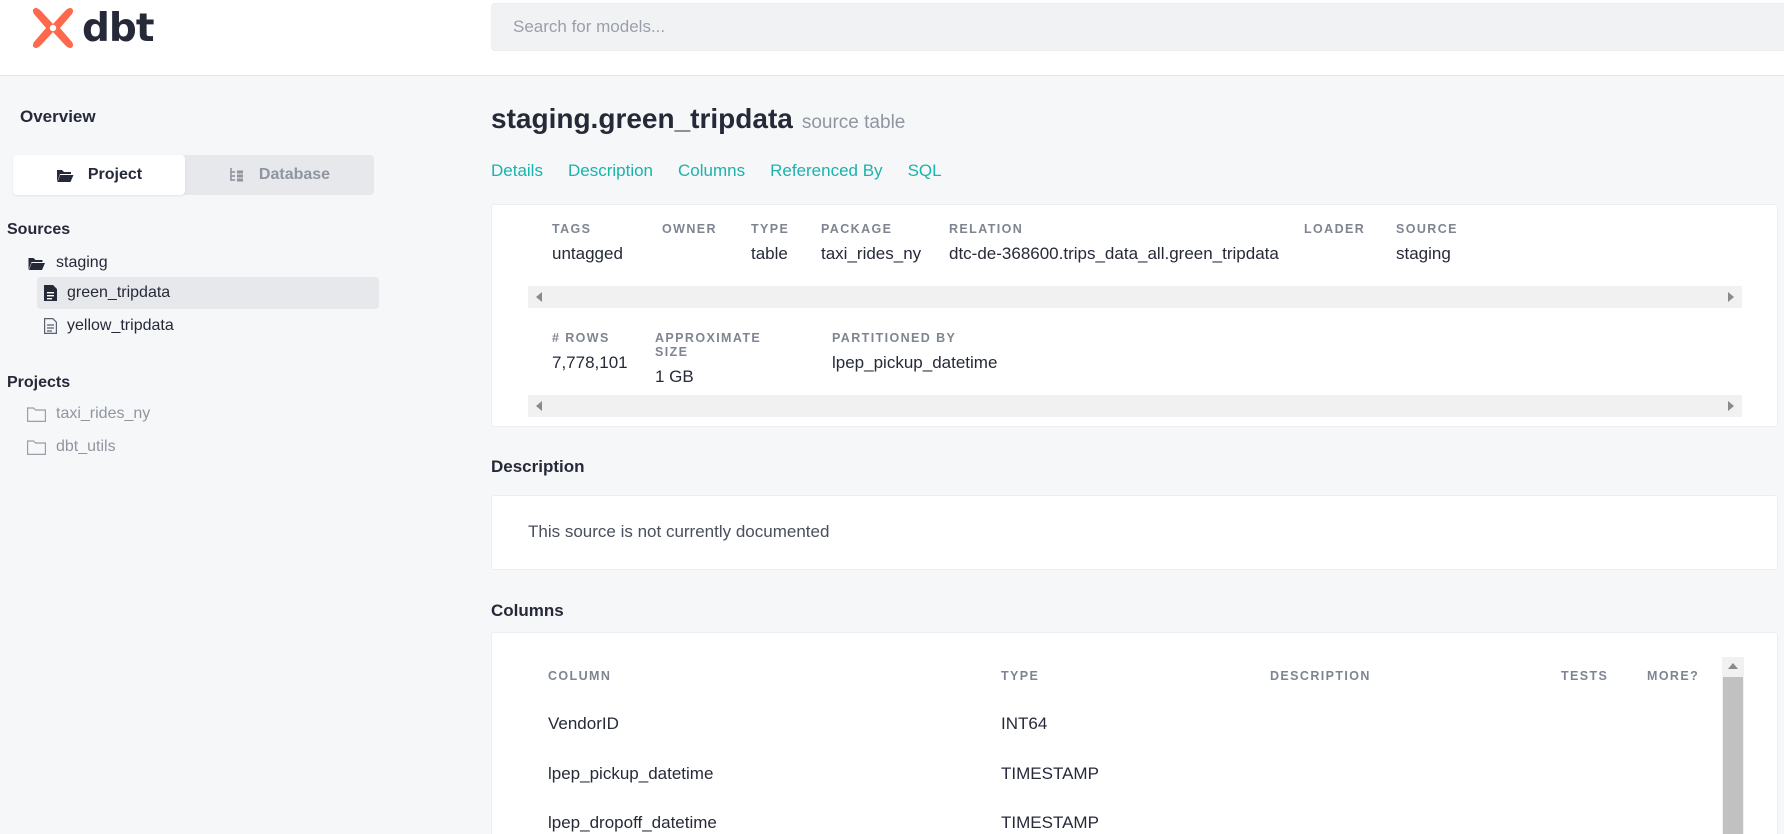  Describe the element at coordinates (871, 253) in the screenshot. I see `meta-value: taxi_rides_ny` at that location.